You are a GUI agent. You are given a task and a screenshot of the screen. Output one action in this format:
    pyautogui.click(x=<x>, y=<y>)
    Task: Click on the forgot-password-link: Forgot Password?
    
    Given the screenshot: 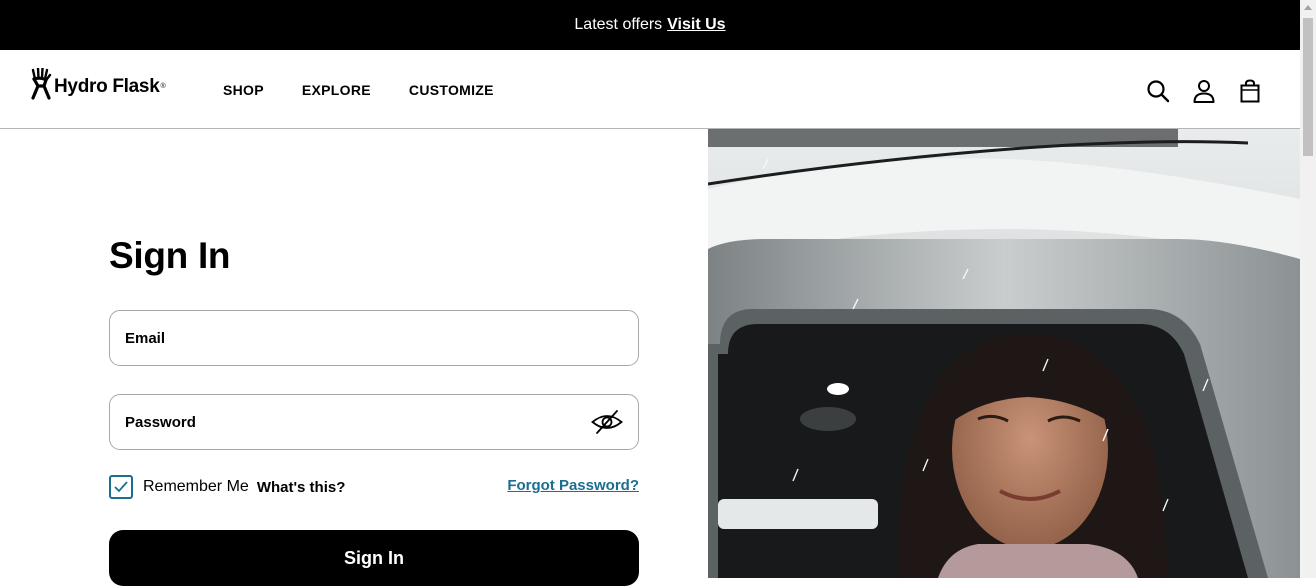 What is the action you would take?
    pyautogui.click(x=573, y=485)
    